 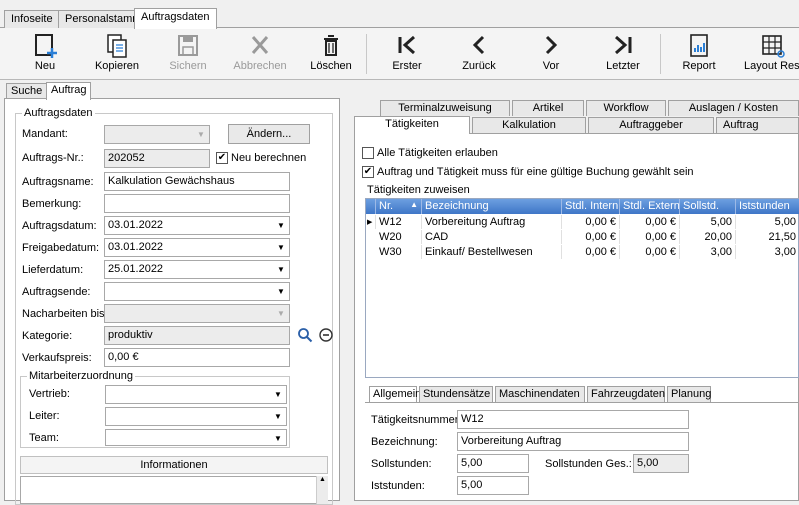 What do you see at coordinates (573, 419) in the screenshot?
I see `taetigkeitsnummer-field: W12` at bounding box center [573, 419].